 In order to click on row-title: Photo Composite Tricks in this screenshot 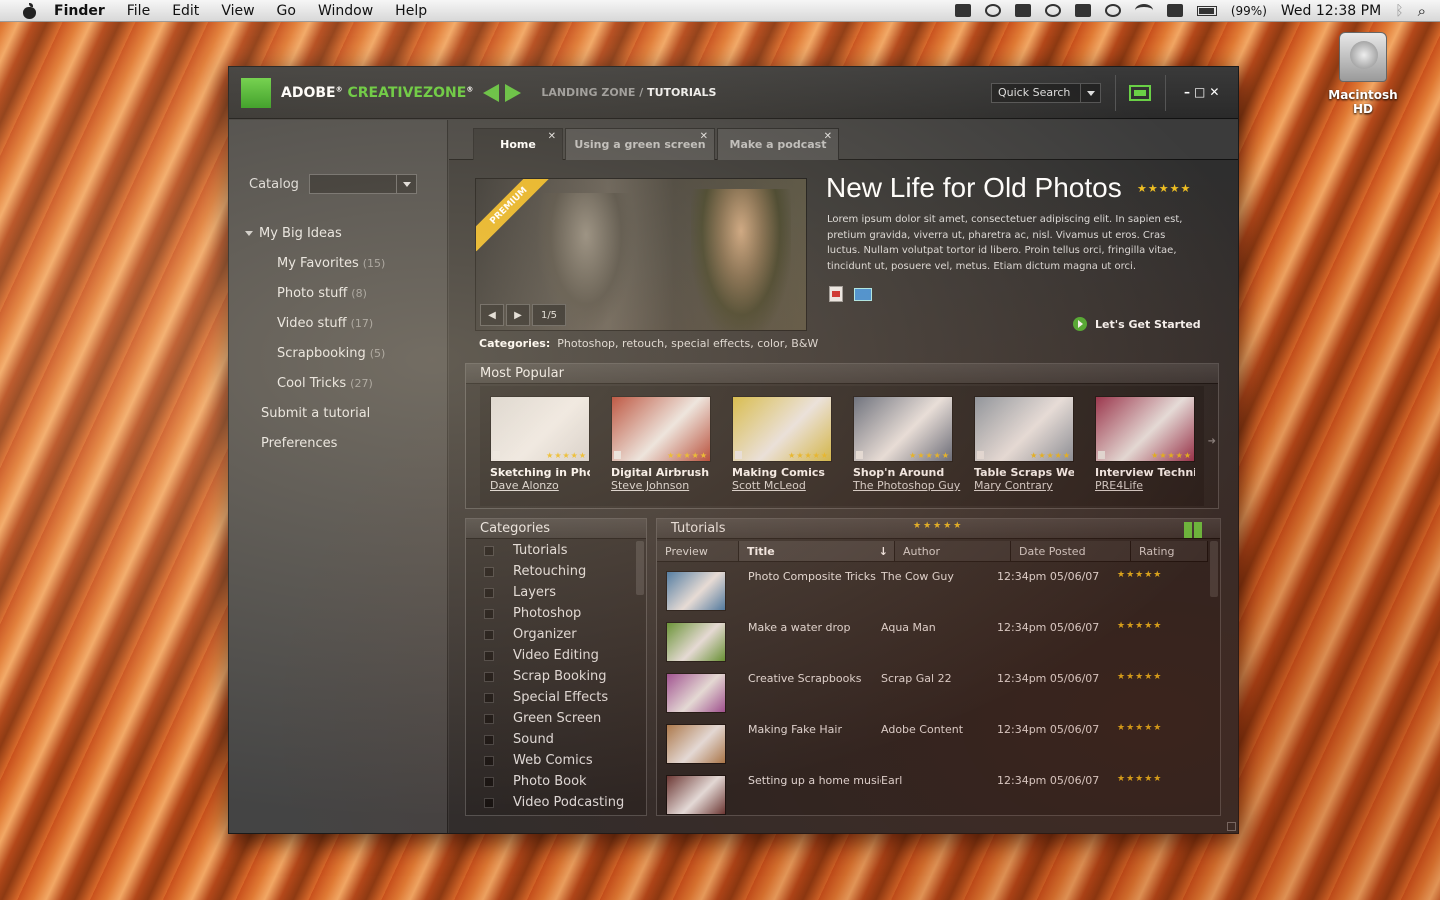, I will do `click(803, 573)`.